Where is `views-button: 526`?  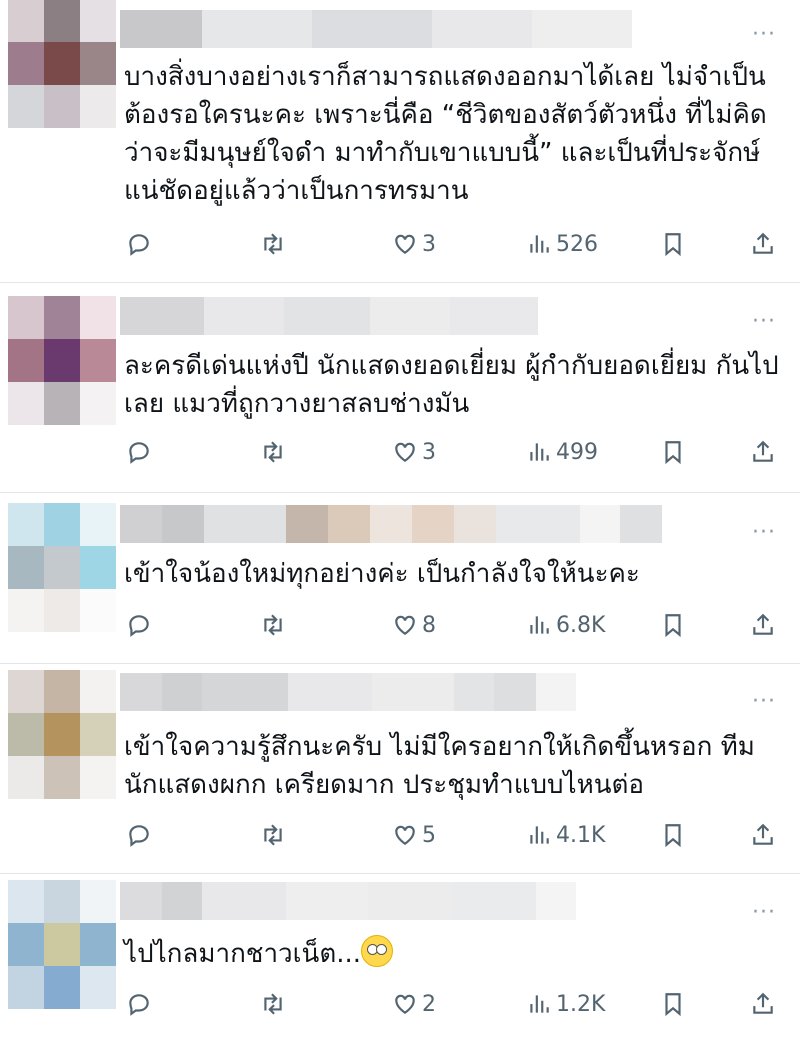 views-button: 526 is located at coordinates (562, 244).